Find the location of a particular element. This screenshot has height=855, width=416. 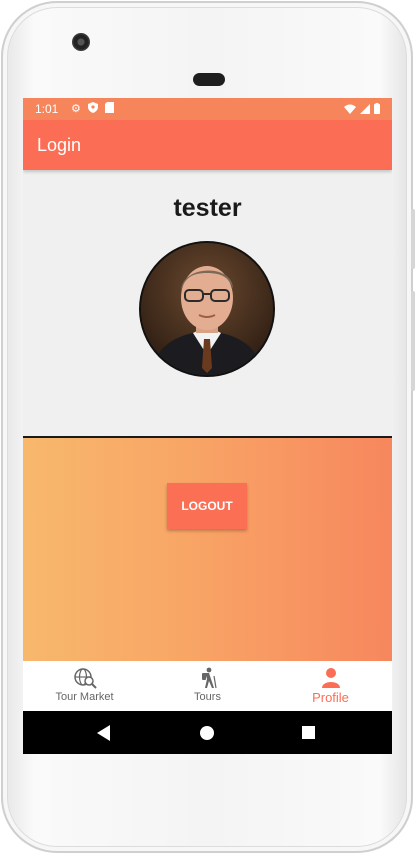

tab-profile: Profile is located at coordinates (330, 686).